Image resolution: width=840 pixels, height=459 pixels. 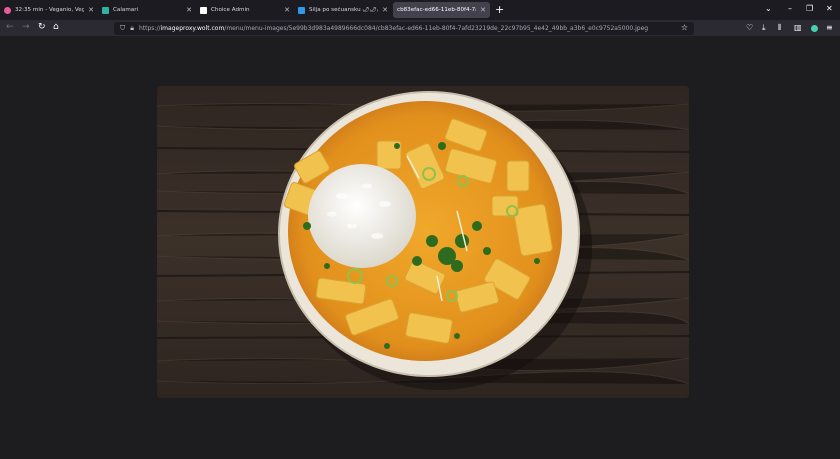 What do you see at coordinates (790, 8) in the screenshot?
I see `minimize-icon: –` at bounding box center [790, 8].